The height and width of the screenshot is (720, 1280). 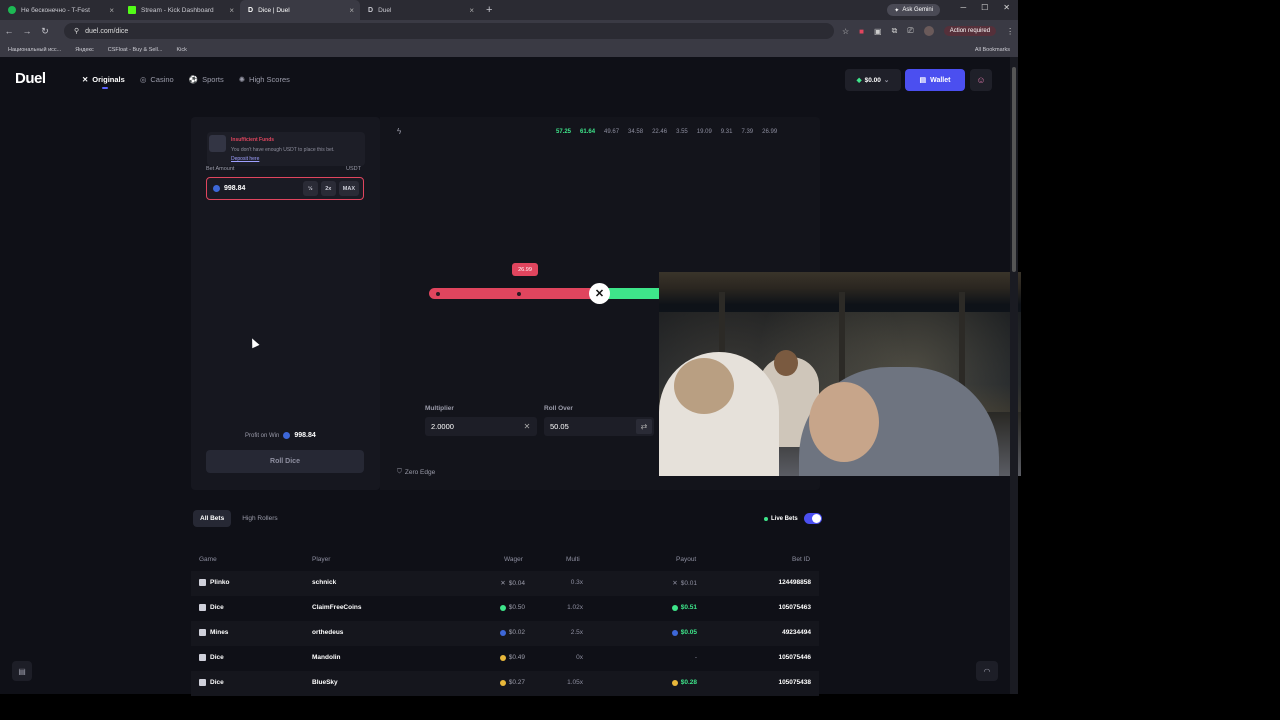 What do you see at coordinates (180, 10) in the screenshot?
I see `browser-tab: Stream - Kick Dashboard ×` at bounding box center [180, 10].